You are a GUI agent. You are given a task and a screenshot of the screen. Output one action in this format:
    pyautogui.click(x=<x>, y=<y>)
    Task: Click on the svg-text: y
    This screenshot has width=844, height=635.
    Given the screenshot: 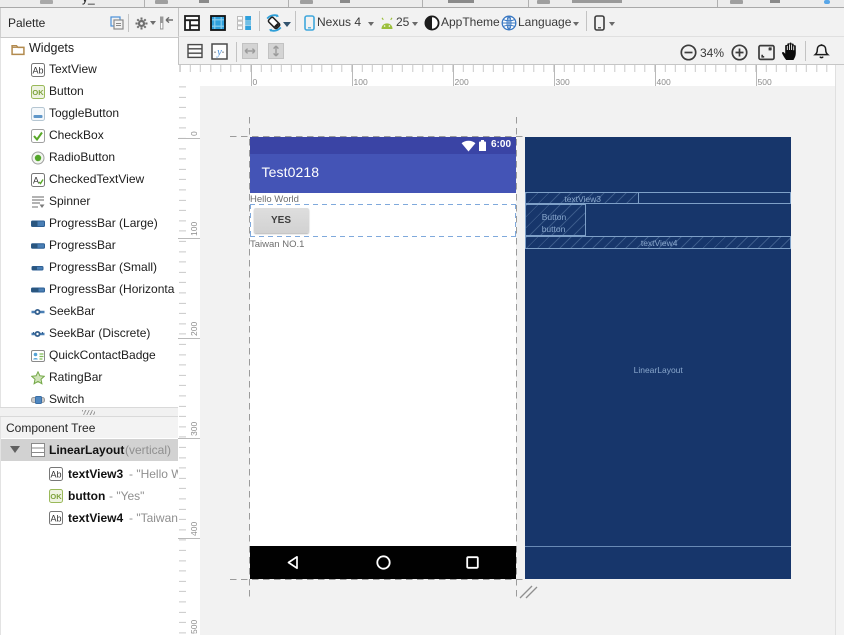 What is the action you would take?
    pyautogui.click(x=219, y=52)
    